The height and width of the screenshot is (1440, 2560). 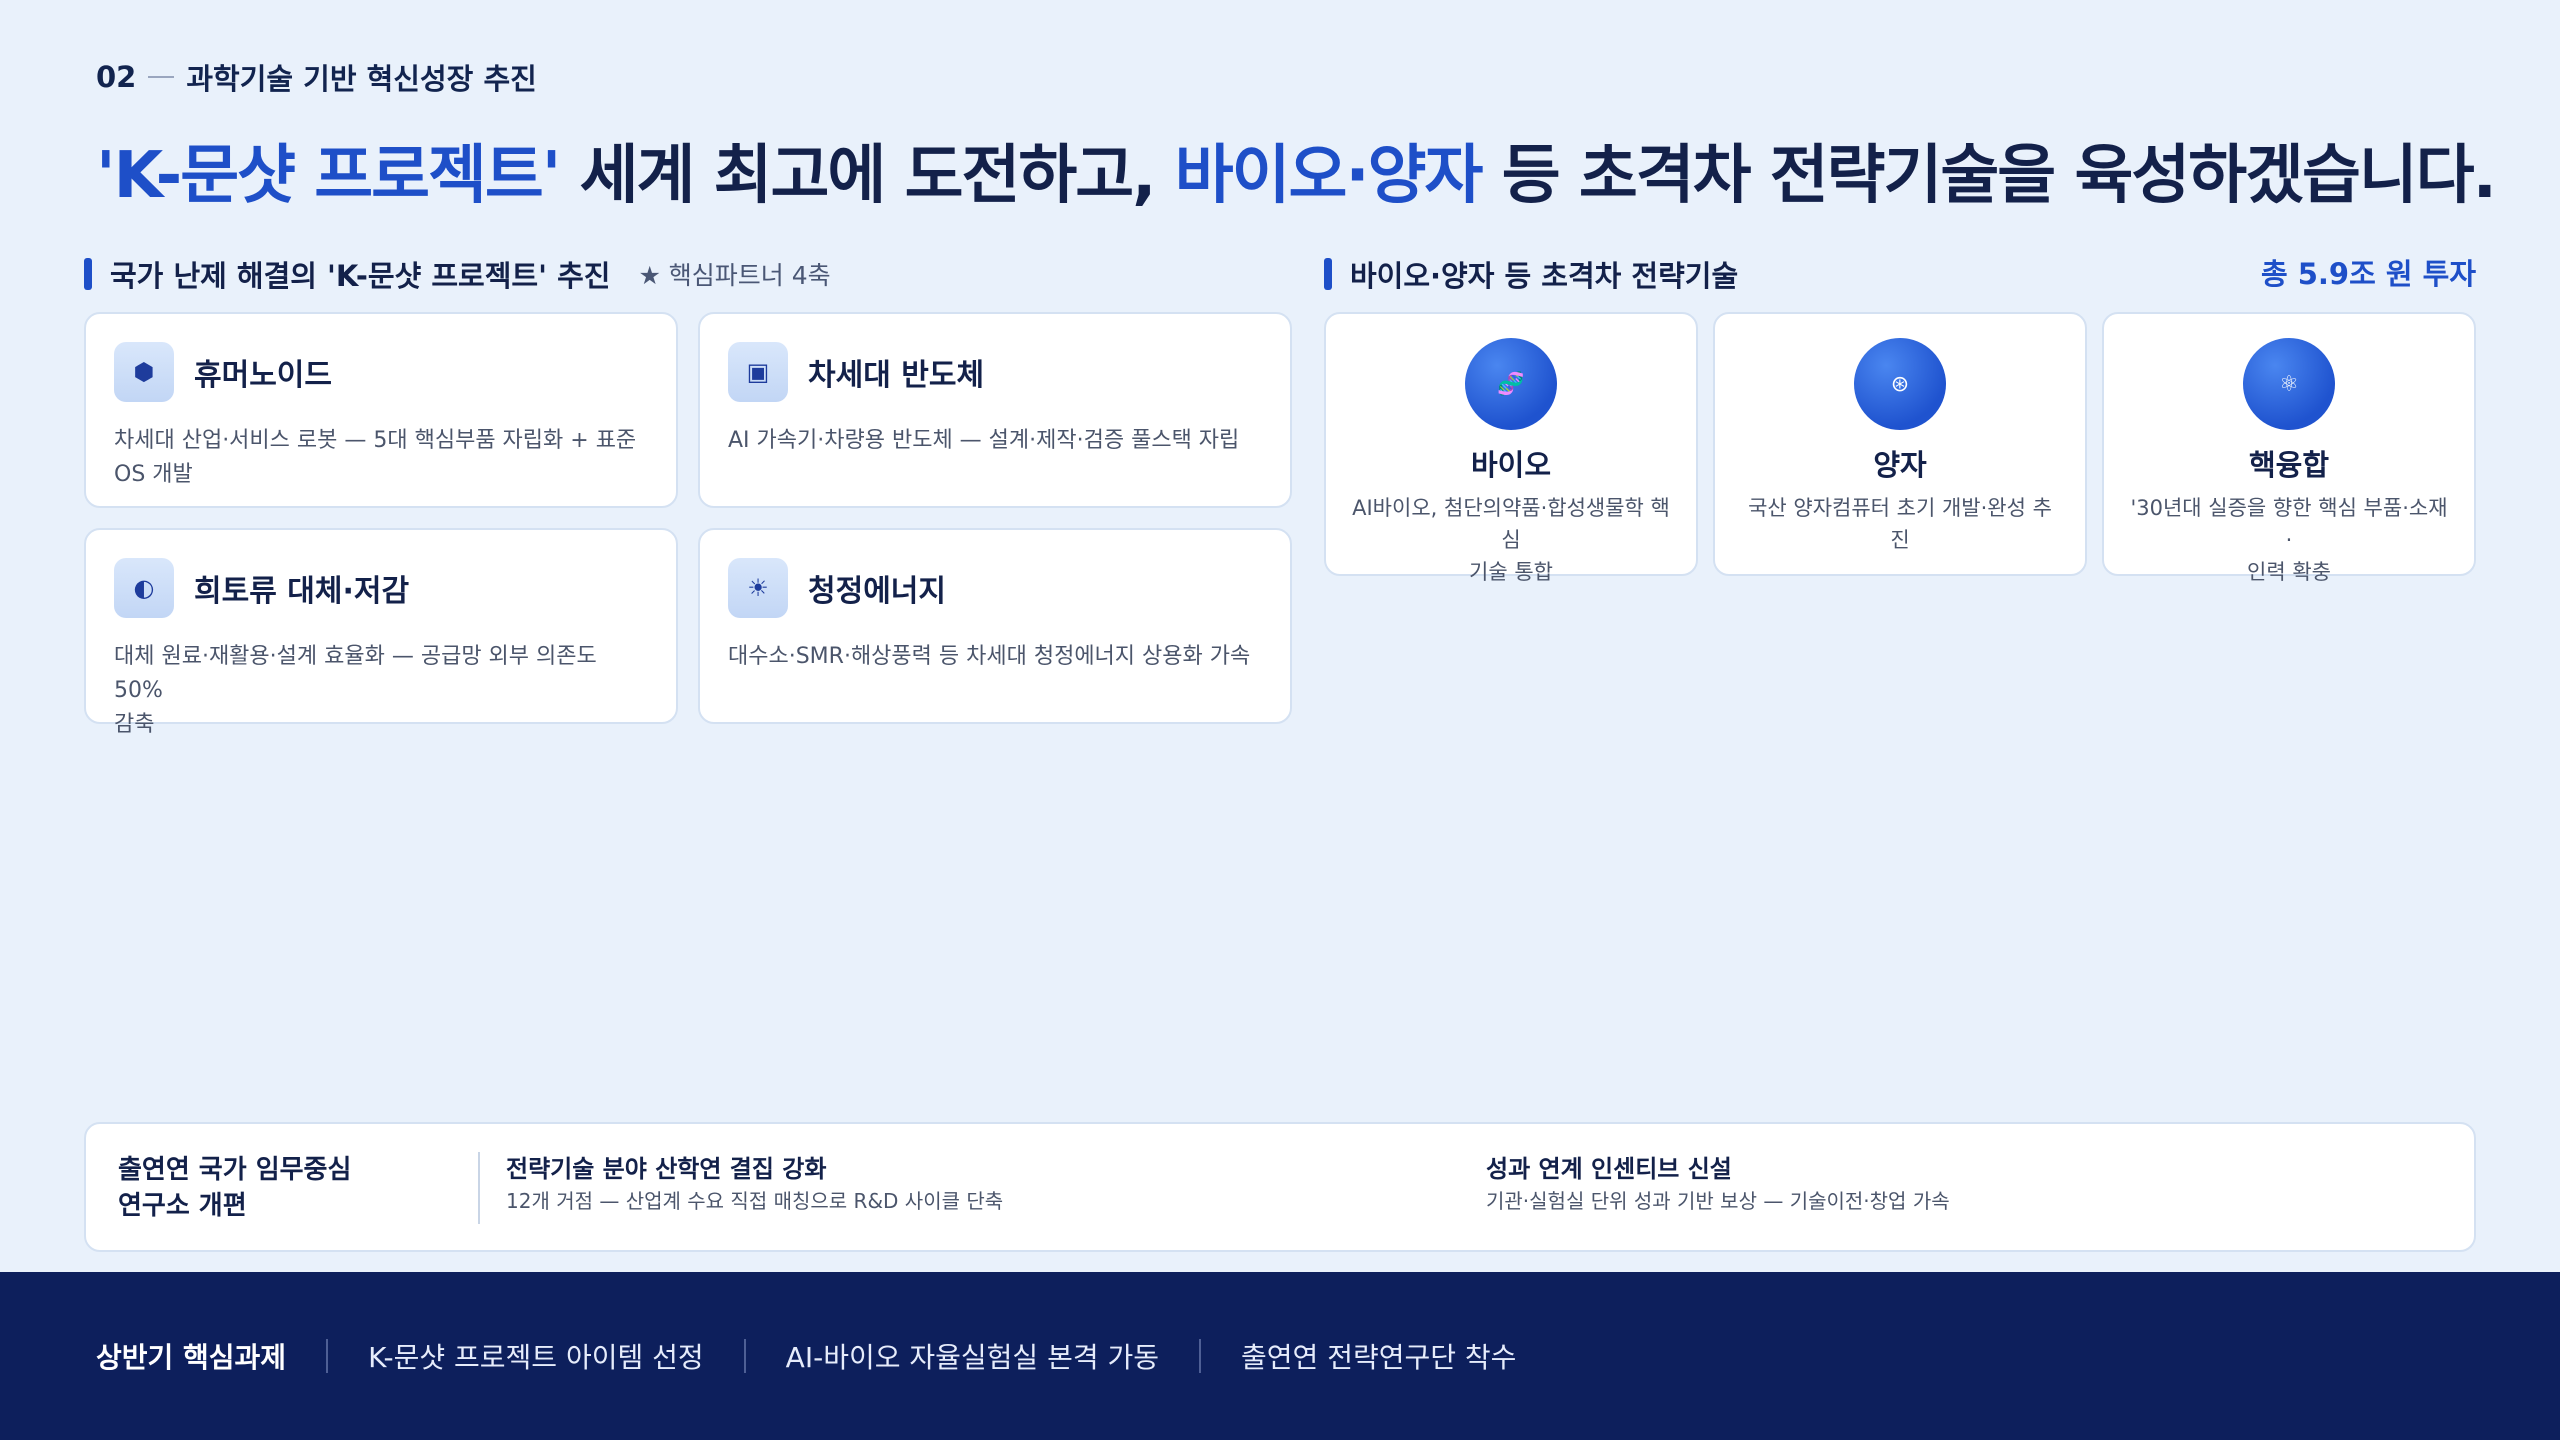 I want to click on project-desc-line: AI 가속기·차량용 반도체 — 설계·제작·검증 풀스택 자립, so click(x=984, y=440).